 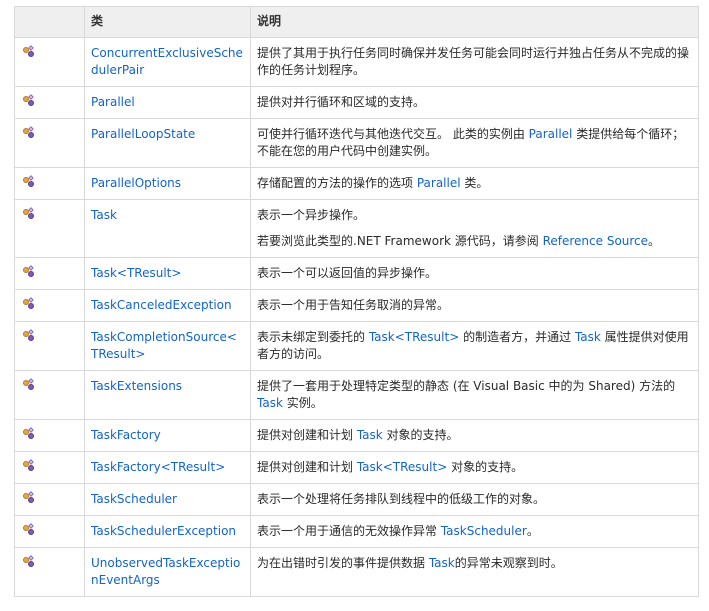 What do you see at coordinates (136, 183) in the screenshot?
I see `class-name-link: ParallelOptions` at bounding box center [136, 183].